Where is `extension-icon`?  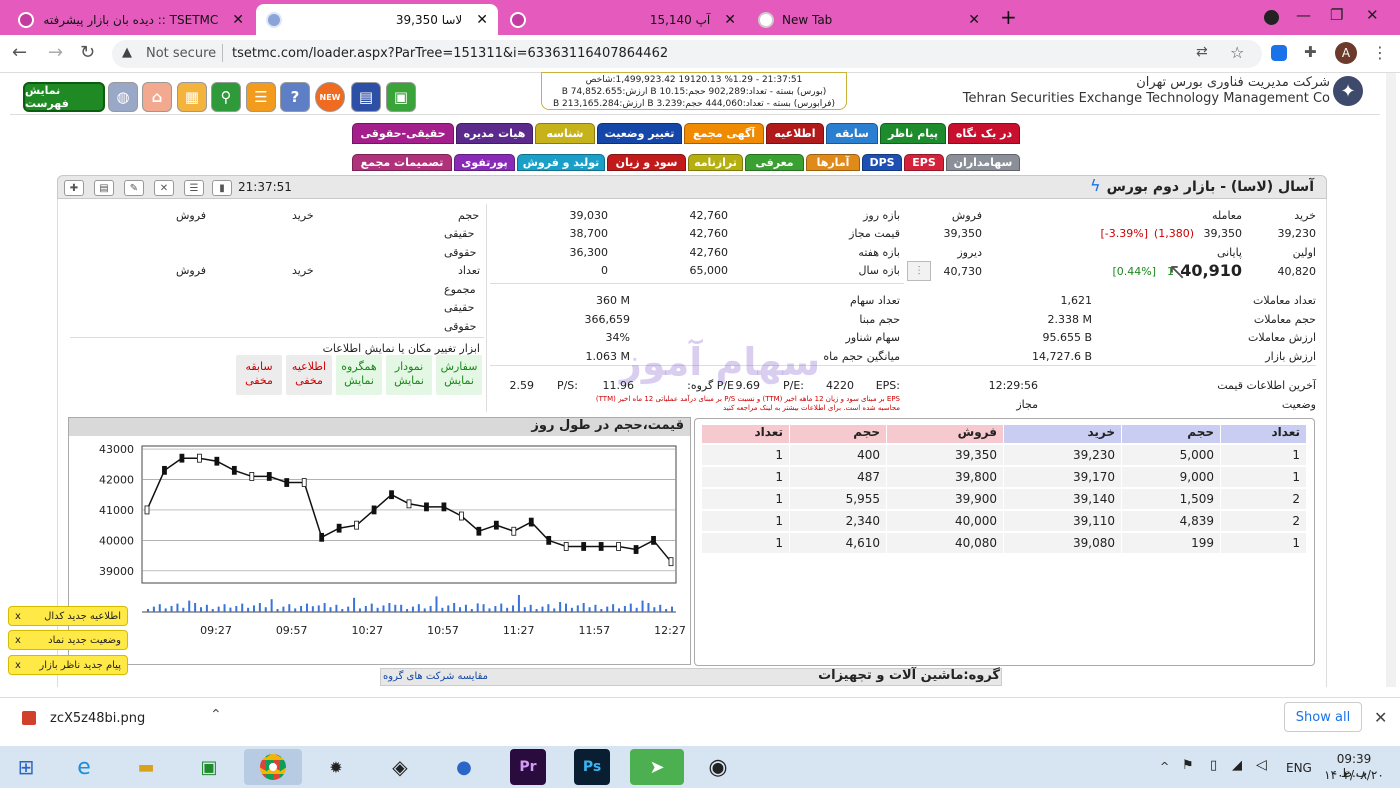 extension-icon is located at coordinates (1279, 53).